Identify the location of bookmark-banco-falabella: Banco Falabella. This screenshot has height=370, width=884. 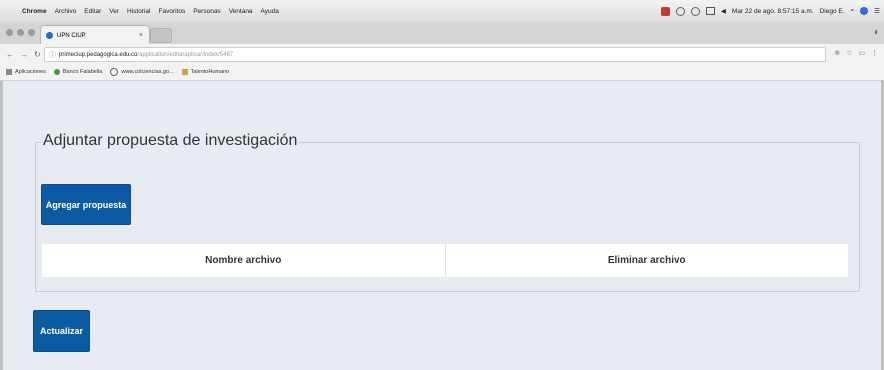
(78, 72).